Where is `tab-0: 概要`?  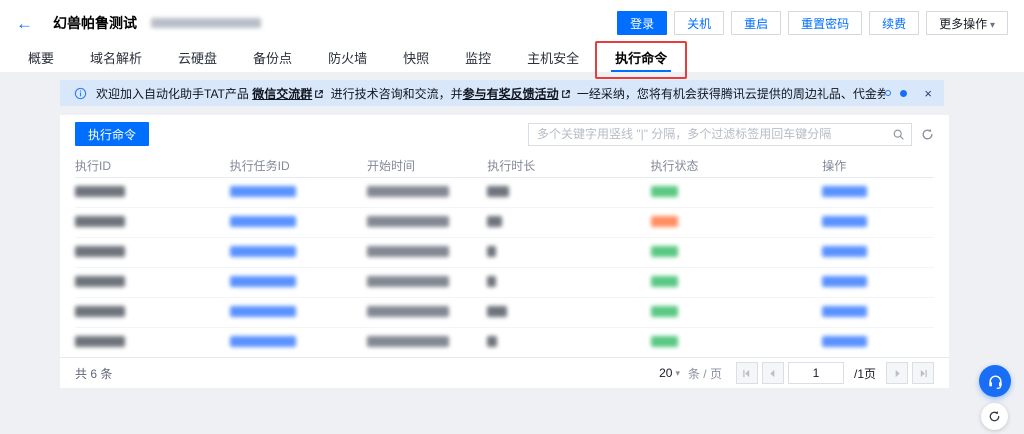
tab-0: 概要 is located at coordinates (41, 59).